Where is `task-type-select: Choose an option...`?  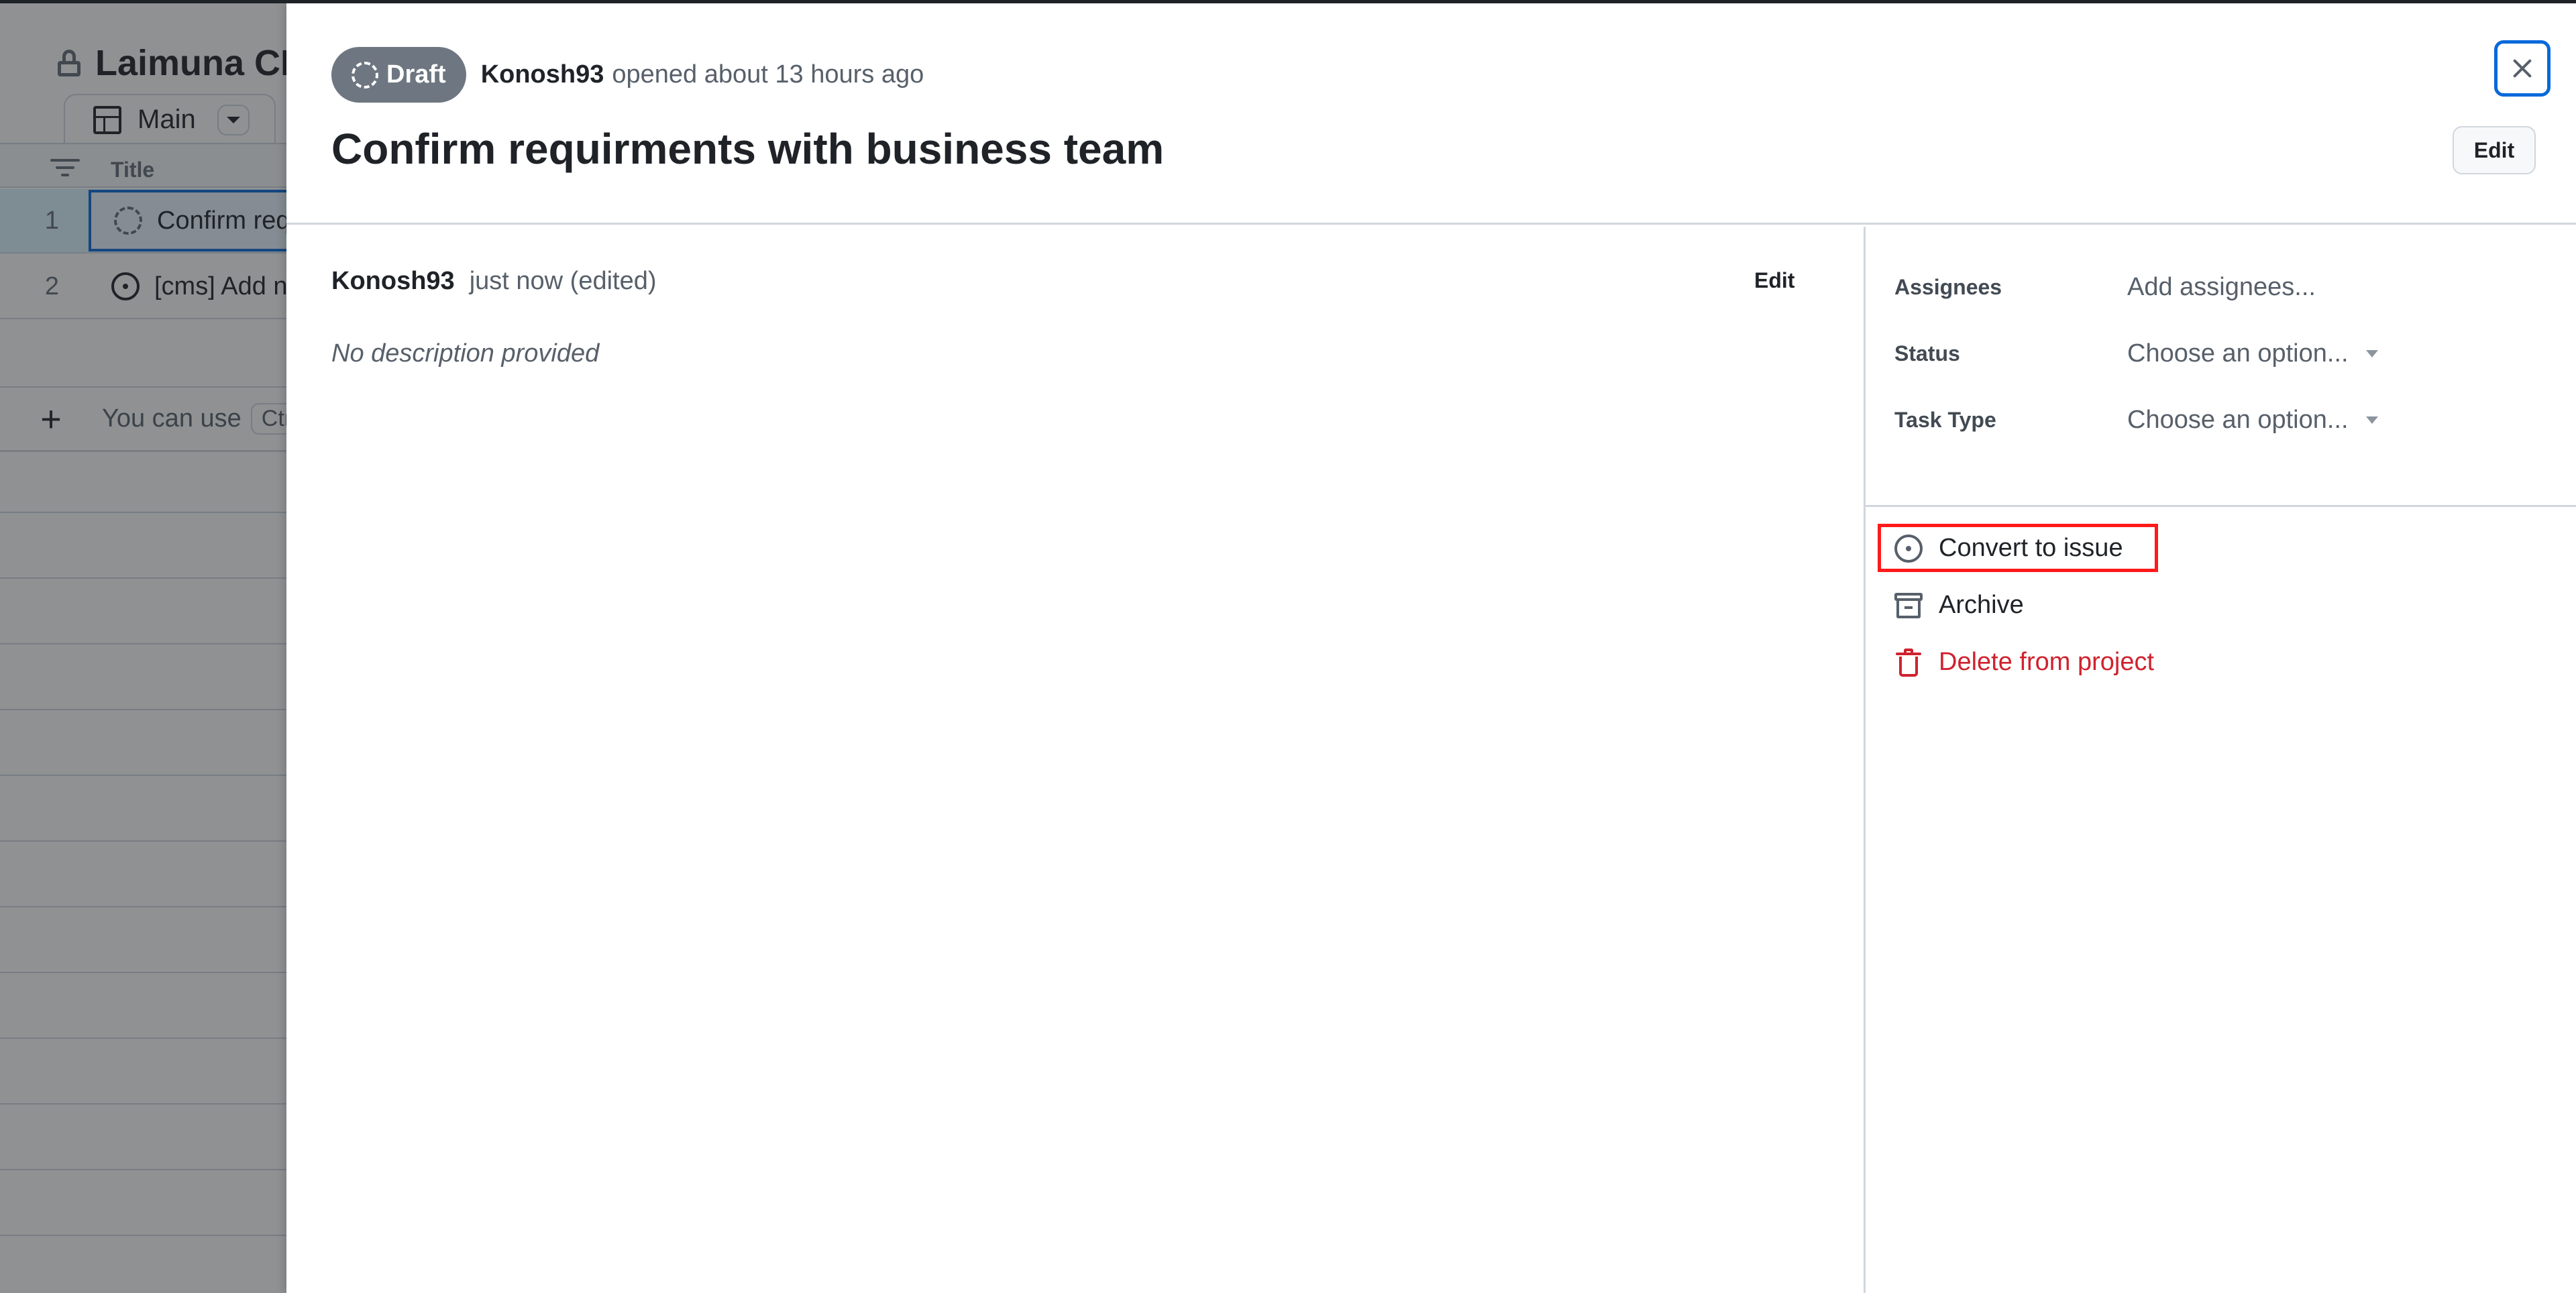
task-type-select: Choose an option... is located at coordinates (2252, 420).